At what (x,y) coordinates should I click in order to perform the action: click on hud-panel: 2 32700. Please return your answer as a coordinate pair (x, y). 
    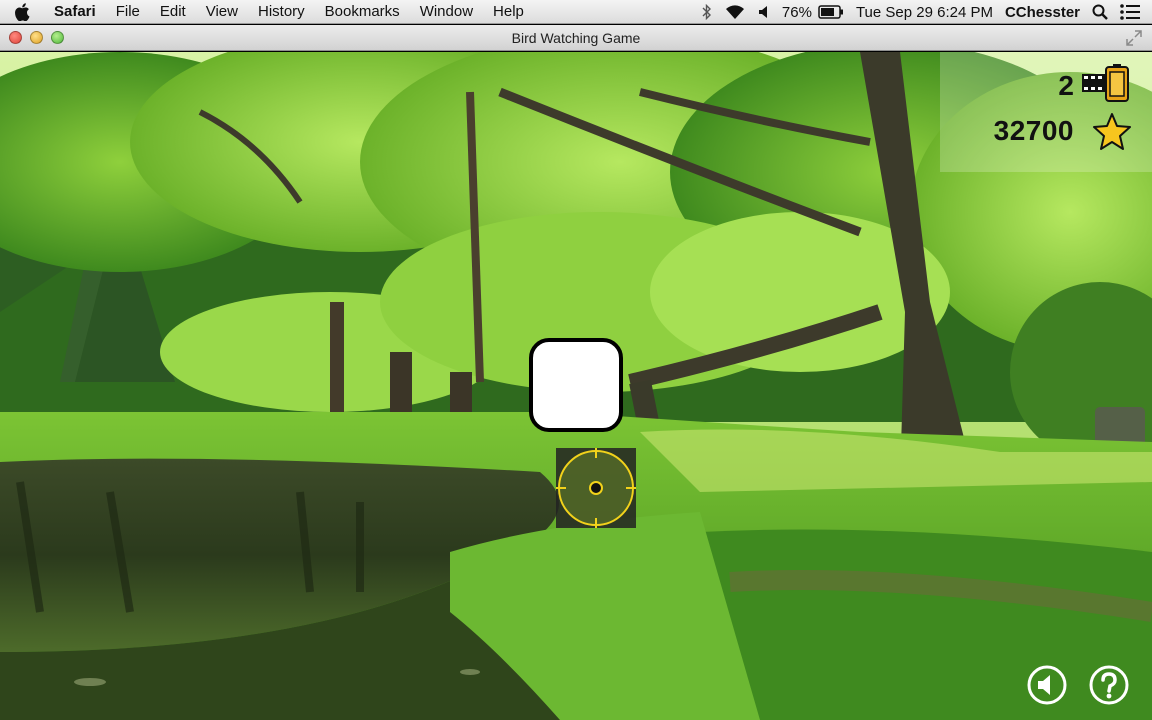
    Looking at the image, I should click on (1046, 112).